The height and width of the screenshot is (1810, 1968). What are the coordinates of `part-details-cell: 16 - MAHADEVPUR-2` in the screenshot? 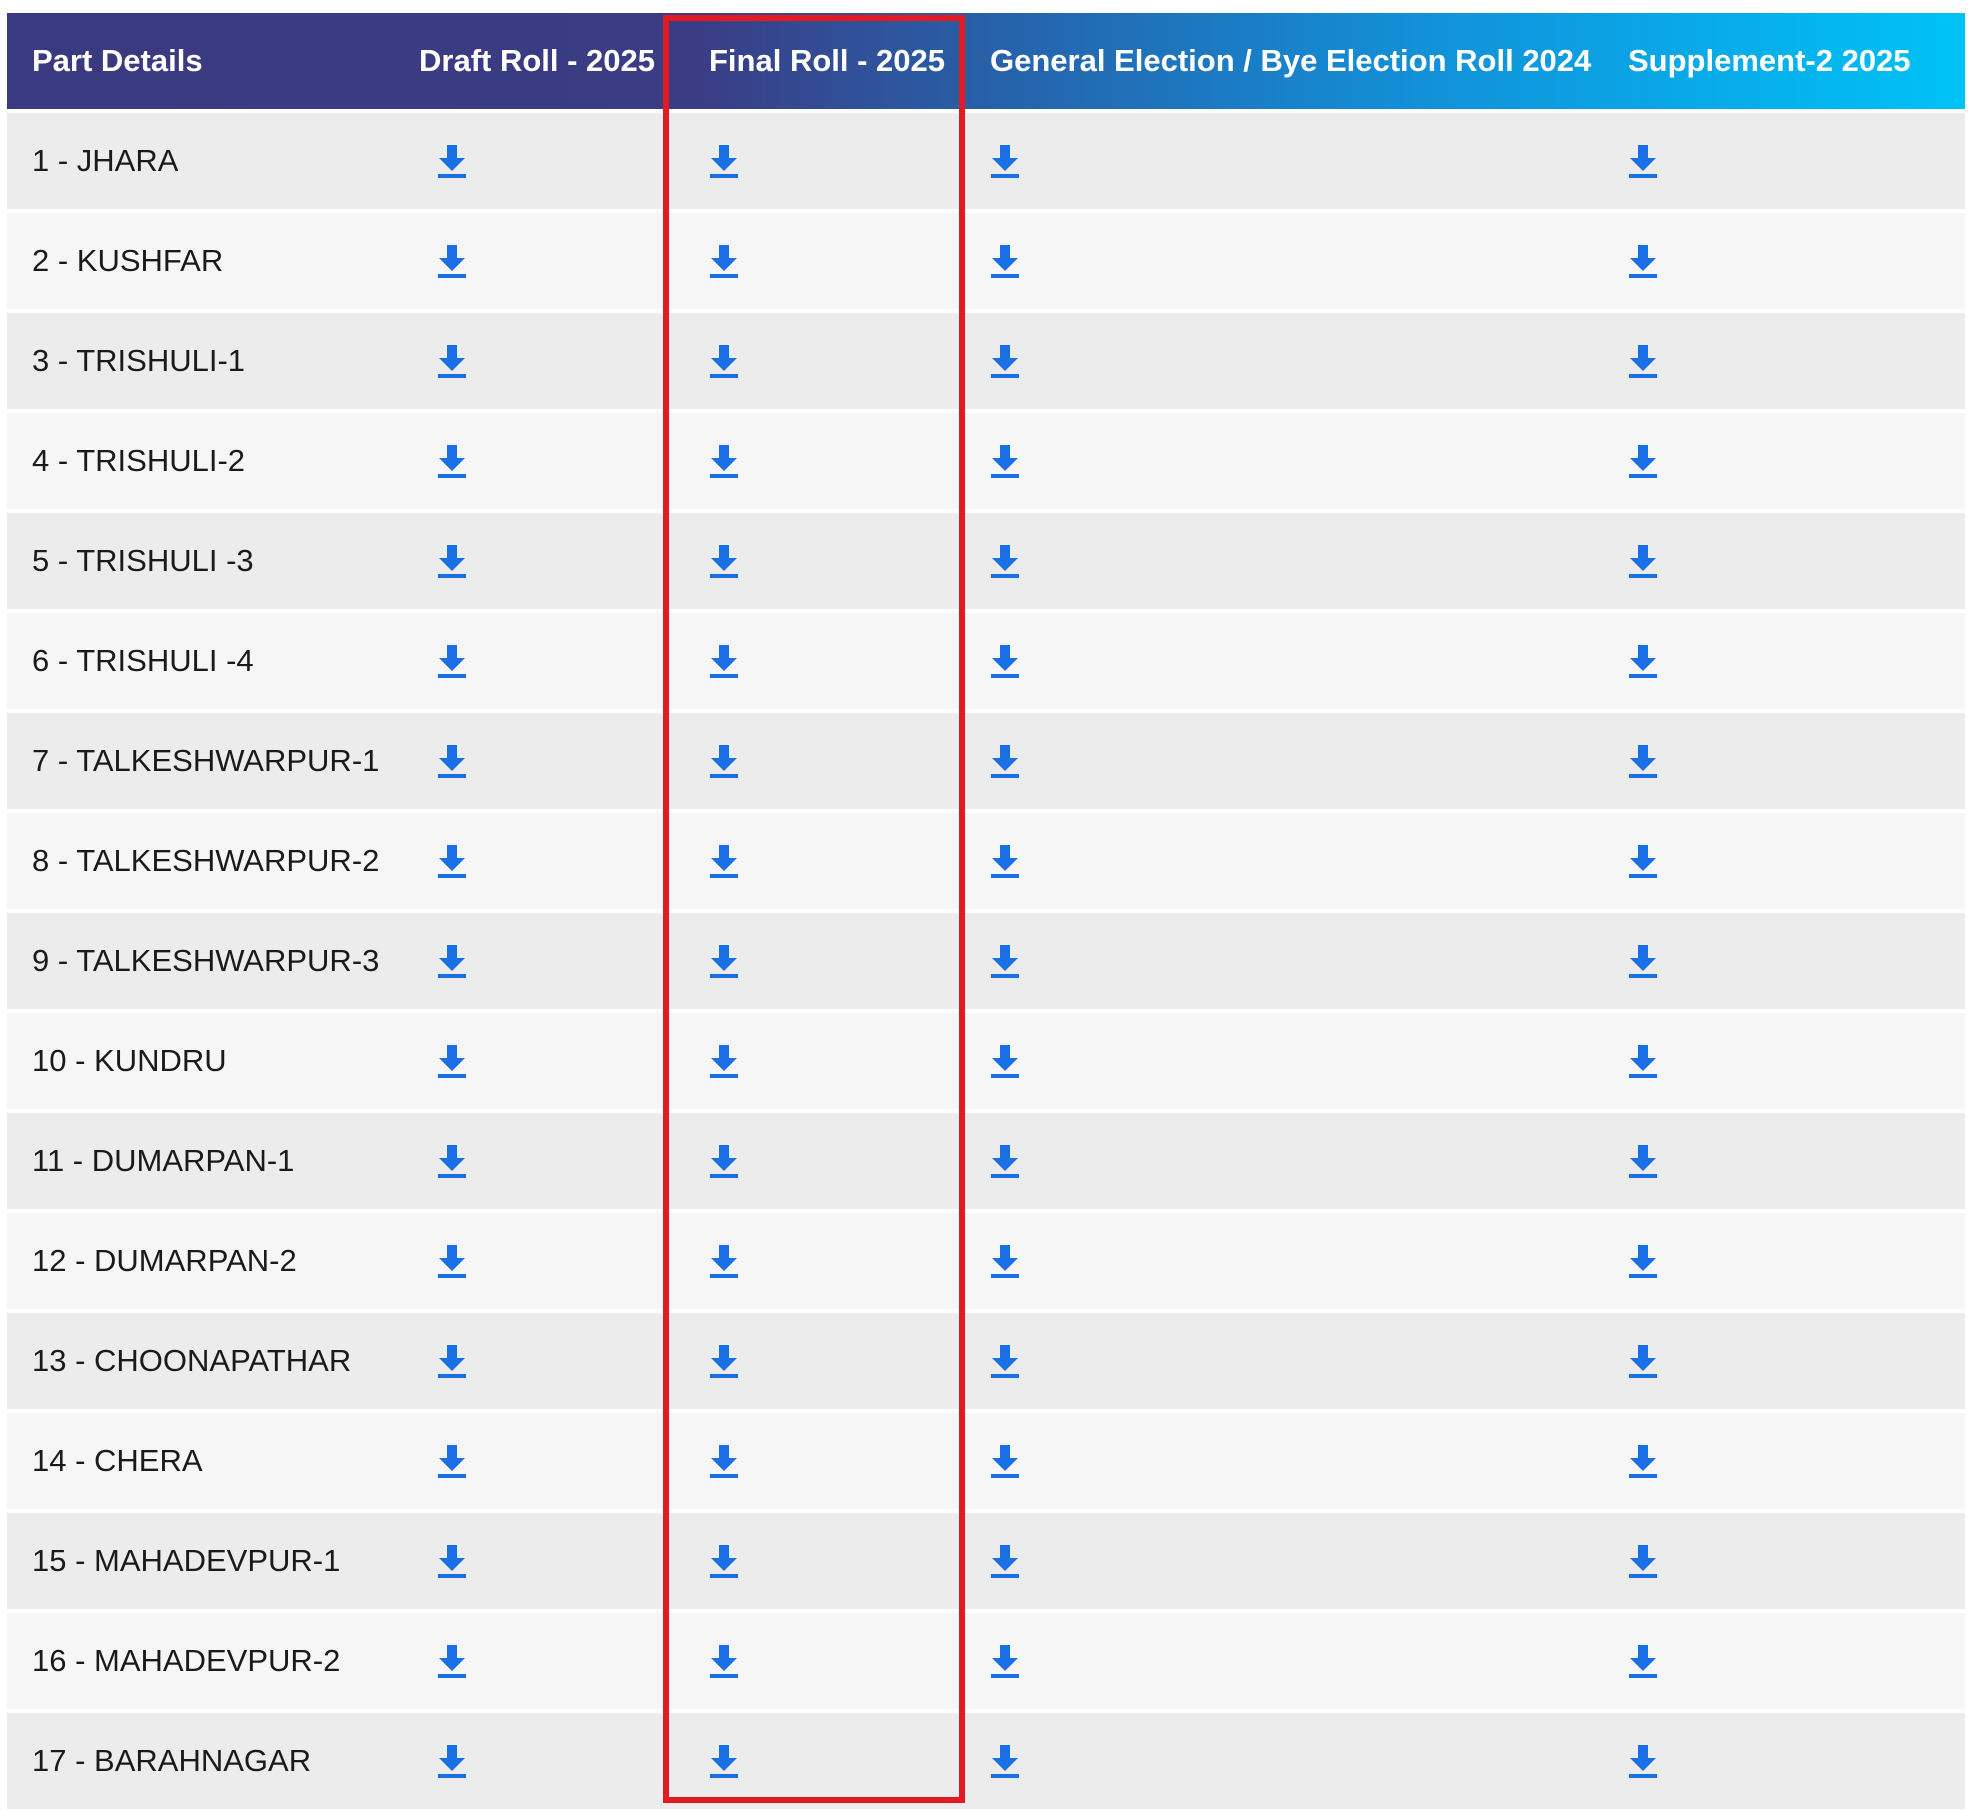 It's located at (202, 1659).